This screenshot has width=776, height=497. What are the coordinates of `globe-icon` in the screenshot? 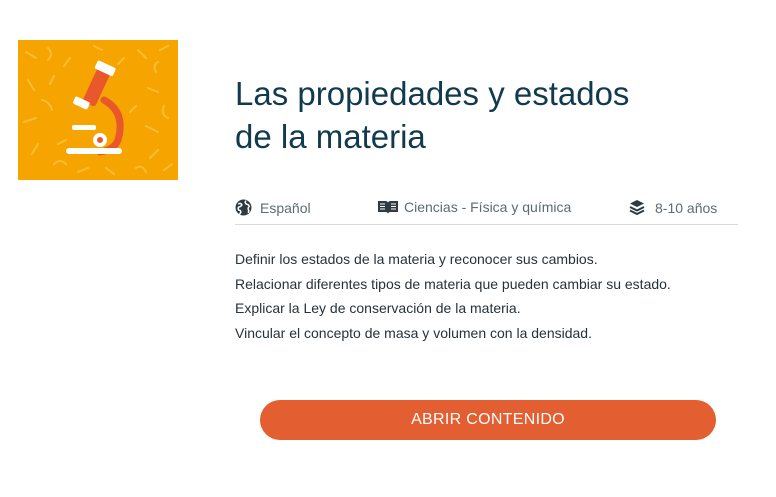 It's located at (243, 207).